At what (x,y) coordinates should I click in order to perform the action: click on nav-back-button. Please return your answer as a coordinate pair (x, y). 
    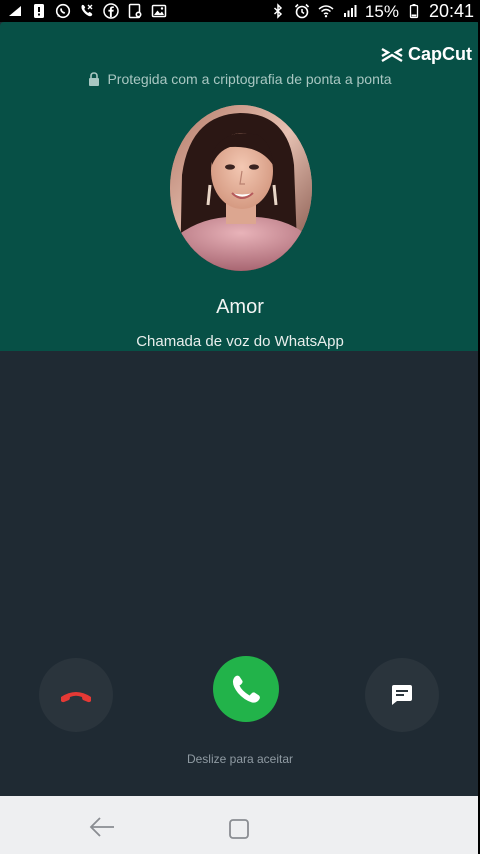
    Looking at the image, I should click on (103, 827).